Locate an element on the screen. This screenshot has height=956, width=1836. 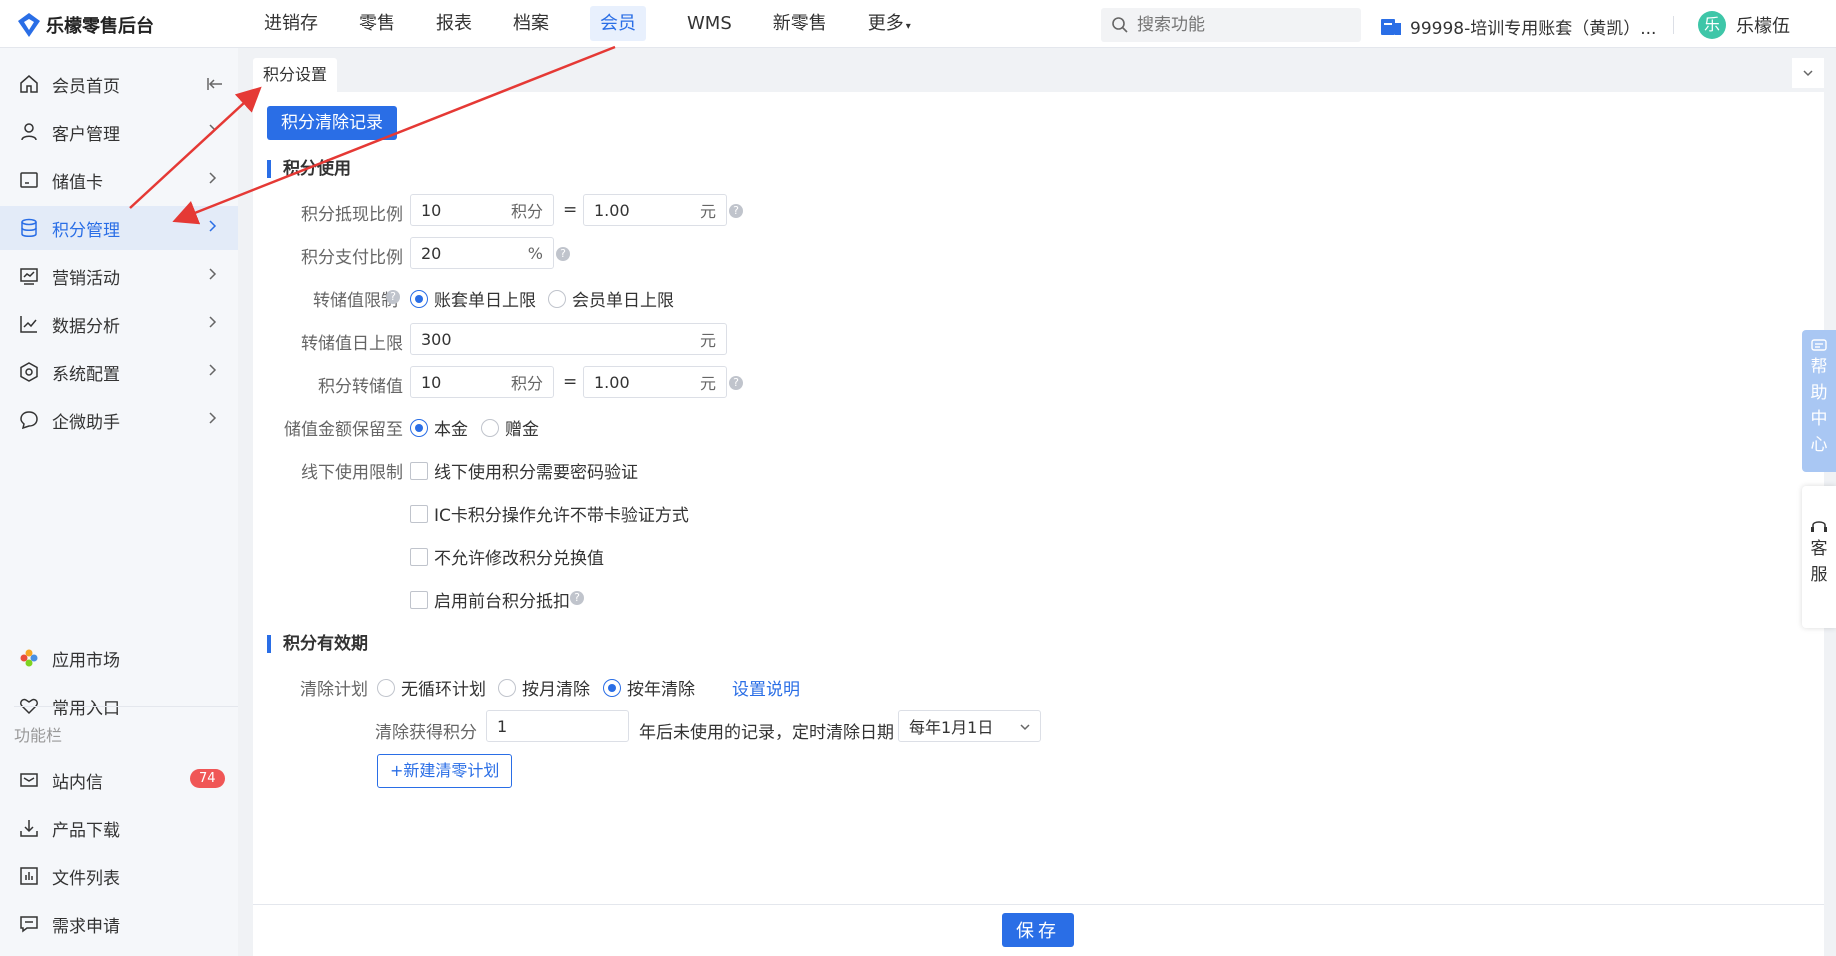
save-button: 保存 is located at coordinates (1038, 930).